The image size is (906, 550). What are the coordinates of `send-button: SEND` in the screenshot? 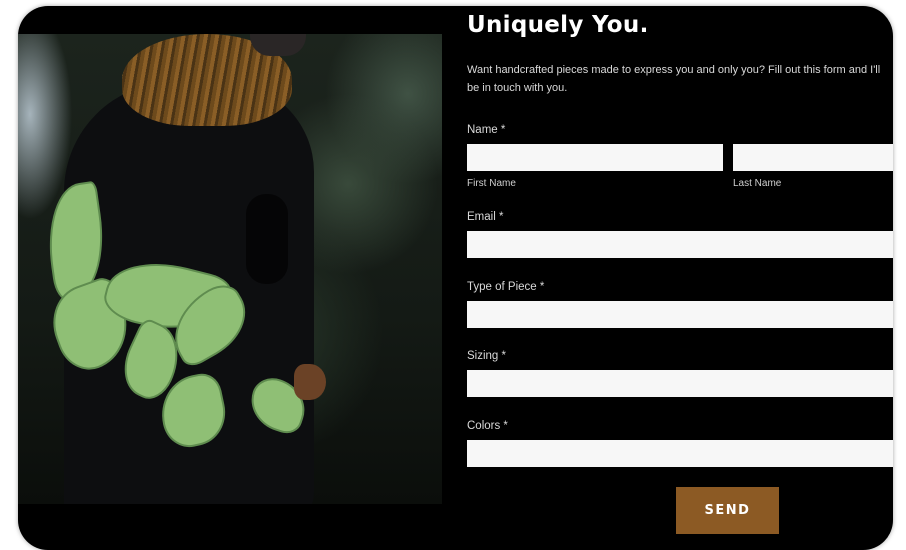 It's located at (727, 510).